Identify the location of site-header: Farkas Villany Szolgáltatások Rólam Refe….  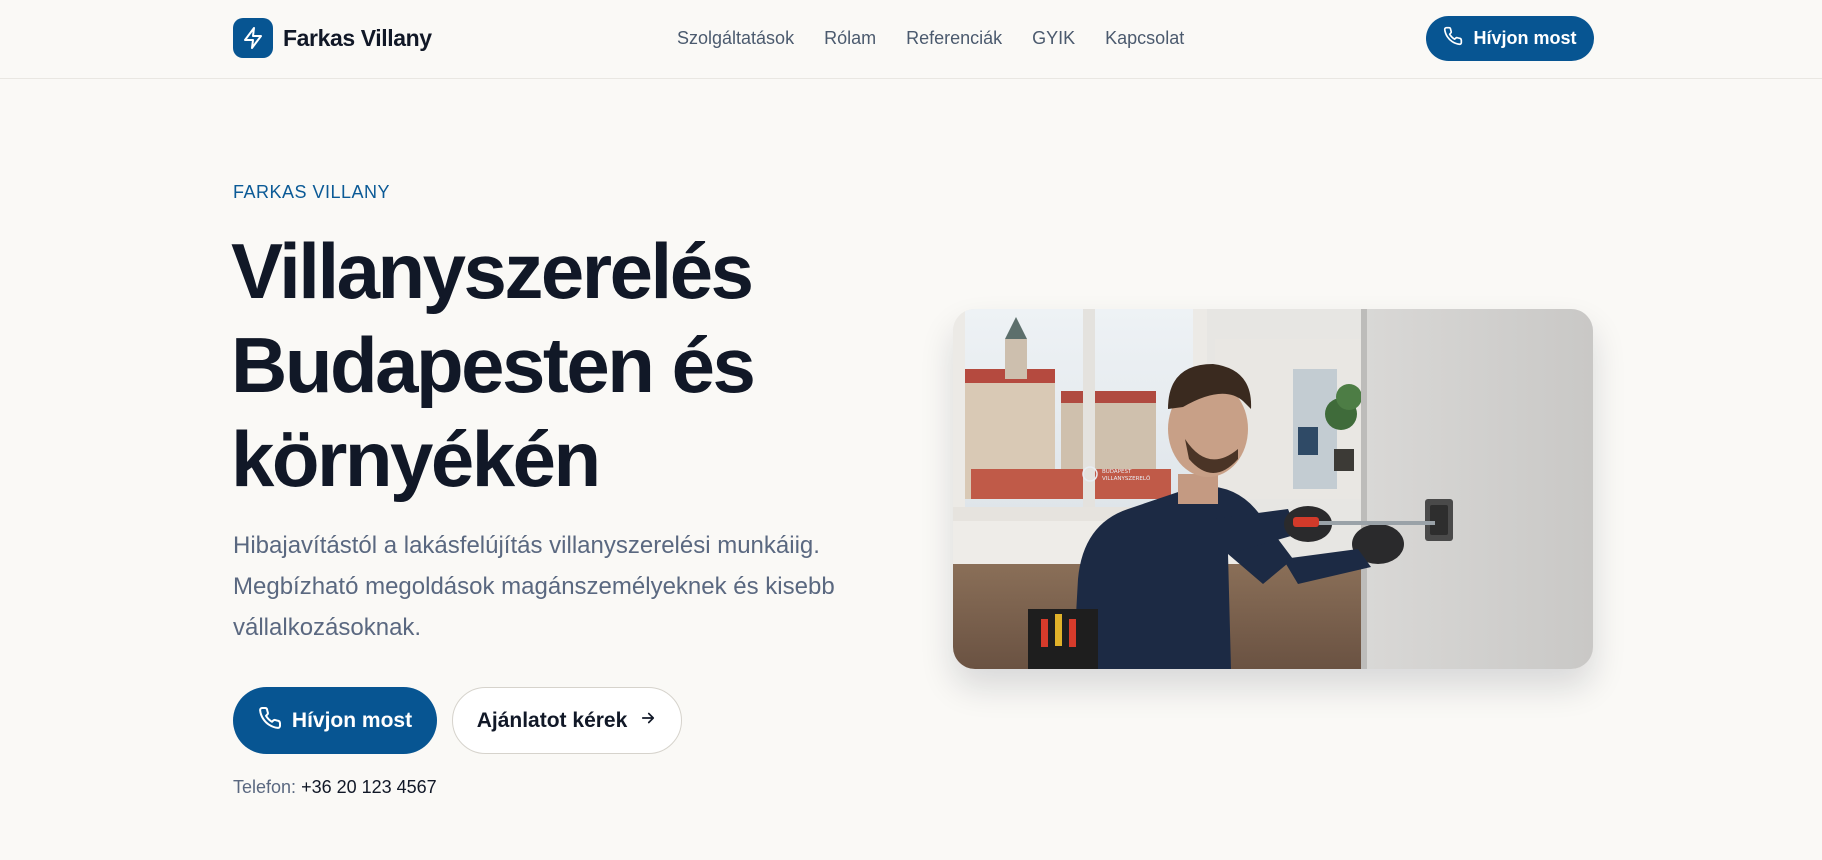
(911, 39).